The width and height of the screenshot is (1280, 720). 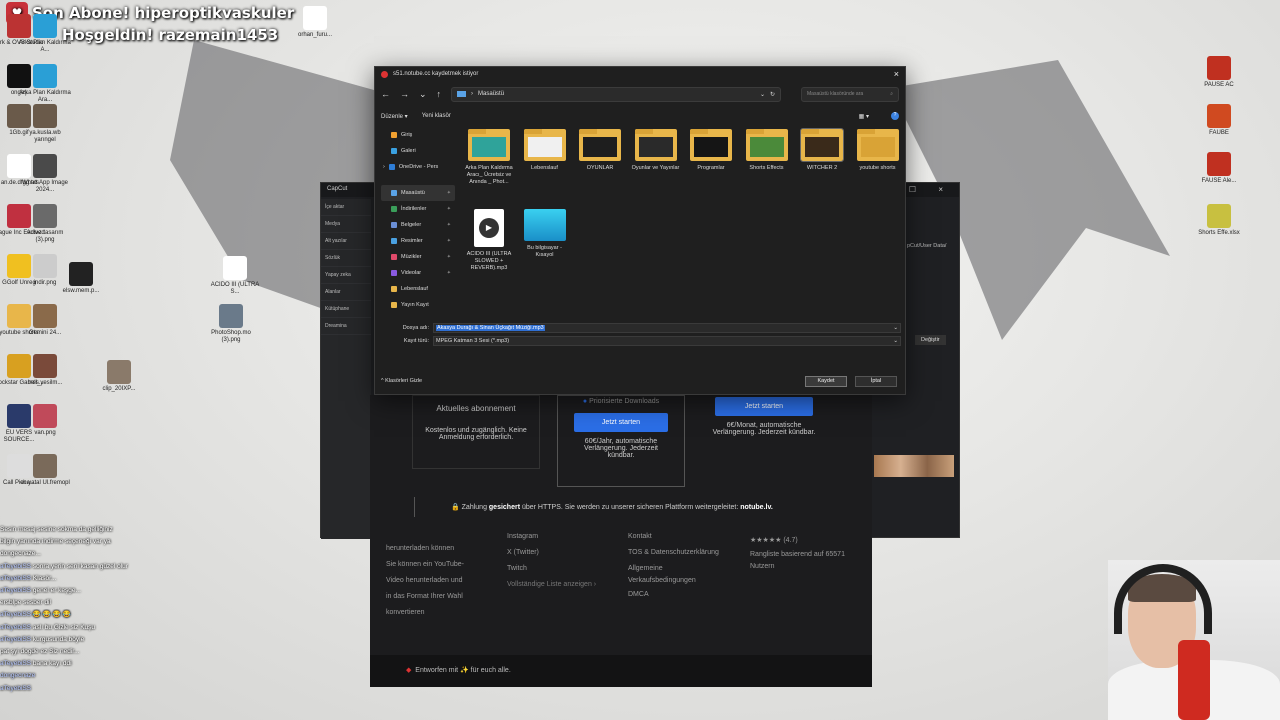 I want to click on nav-item: Videolar ✦, so click(x=418, y=273).